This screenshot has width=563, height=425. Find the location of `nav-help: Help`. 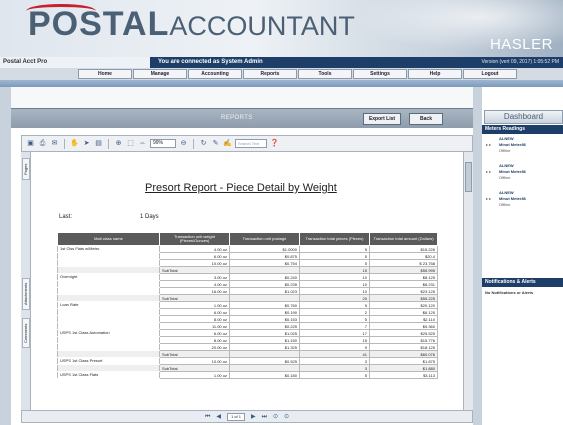

nav-help: Help is located at coordinates (435, 74).